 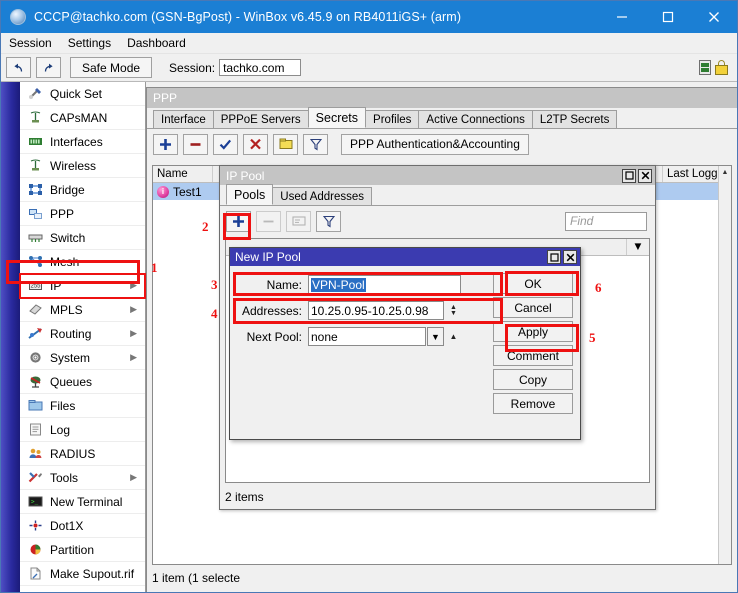 What do you see at coordinates (533, 307) in the screenshot?
I see `cancel-button: Cancel` at bounding box center [533, 307].